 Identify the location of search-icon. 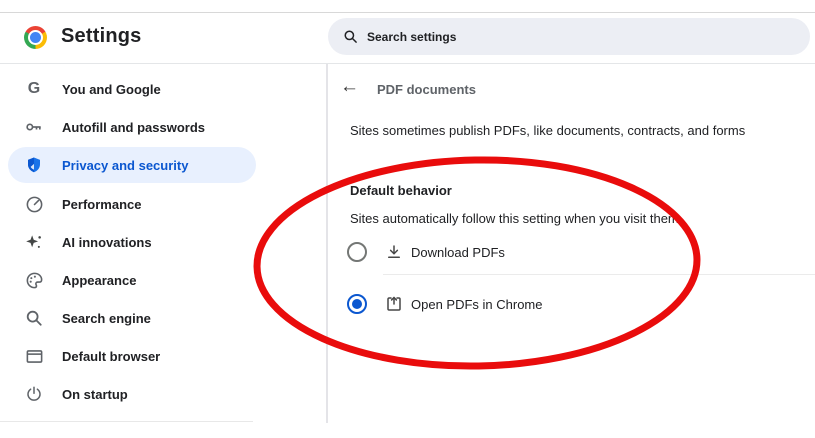
(350, 36).